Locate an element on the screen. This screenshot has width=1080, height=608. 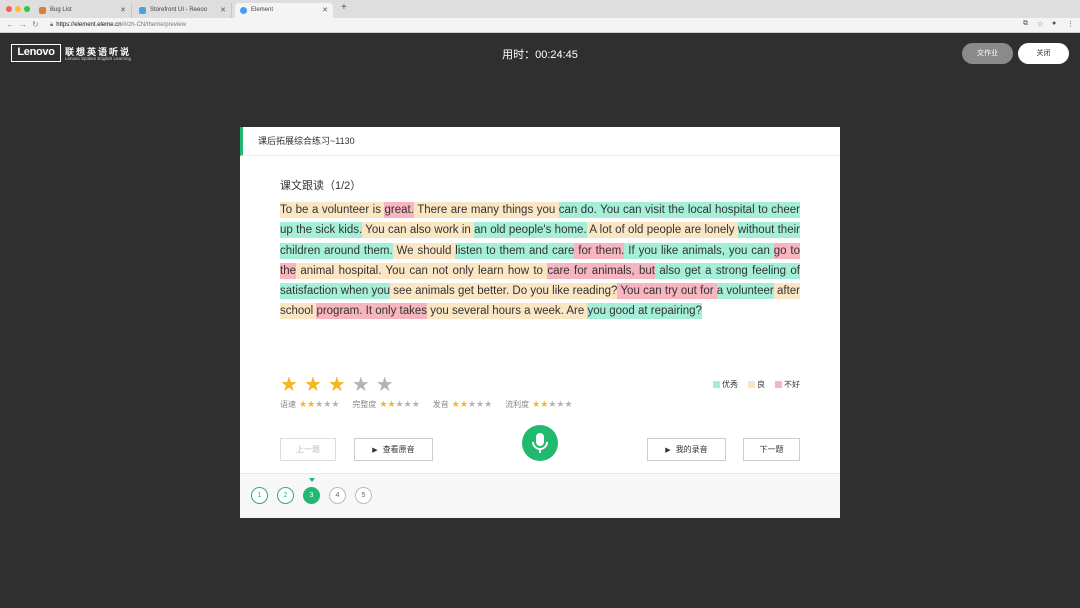
profile-avatar-icon: ● is located at coordinates (1054, 23).